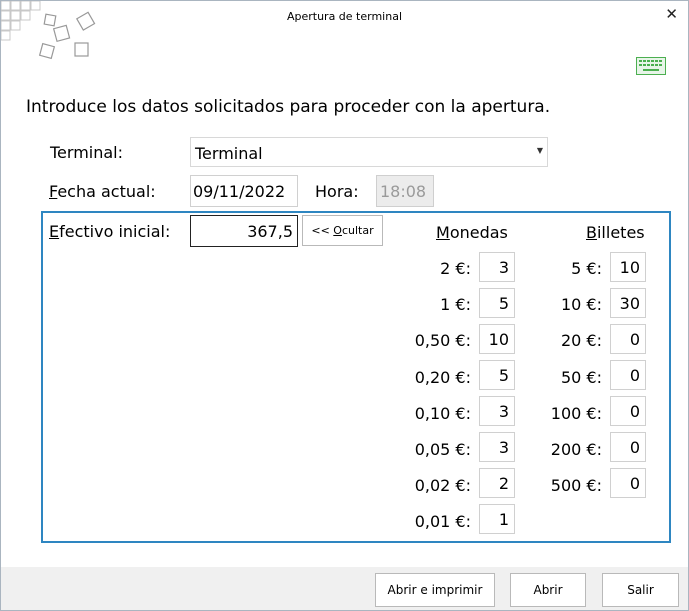  I want to click on keyboard-icon, so click(651, 66).